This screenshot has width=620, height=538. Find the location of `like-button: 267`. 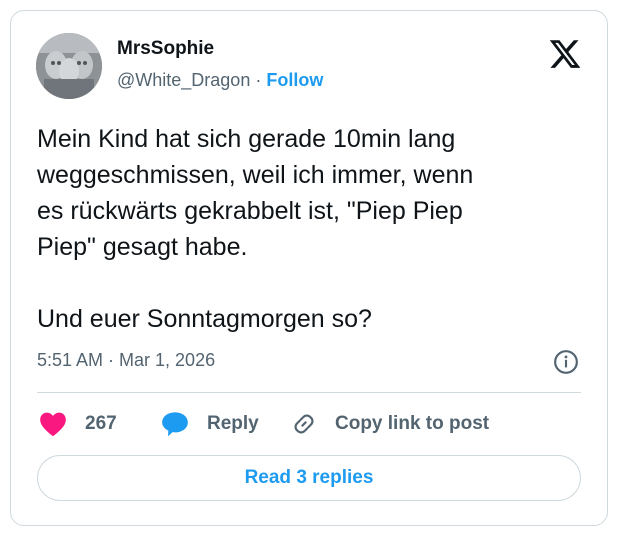

like-button: 267 is located at coordinates (78, 424).